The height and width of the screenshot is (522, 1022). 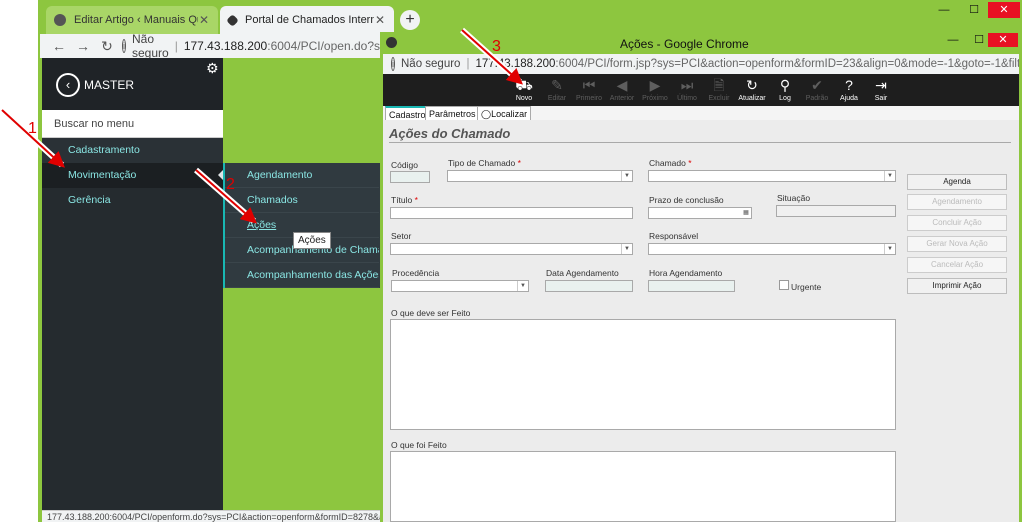 I want to click on annotation-number-1: 1, so click(x=32, y=128).